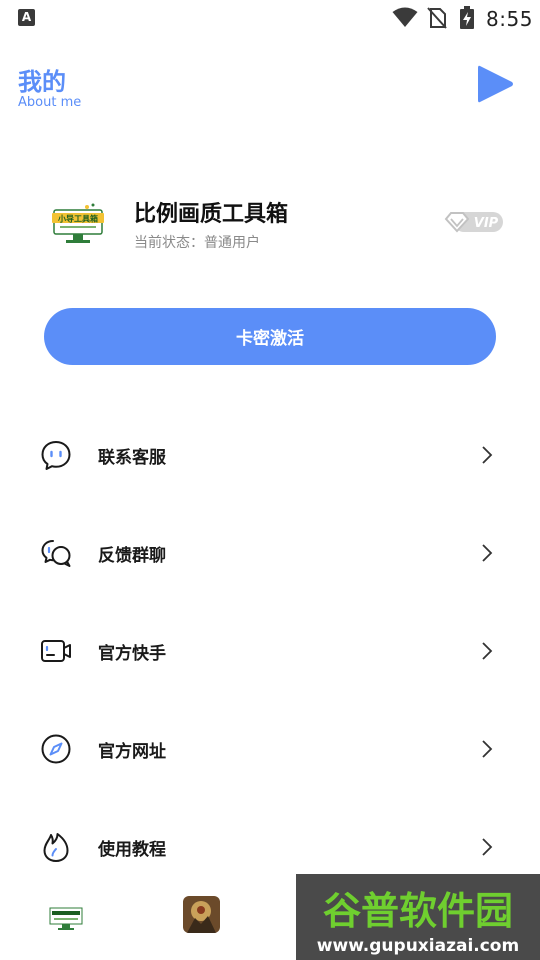 The width and height of the screenshot is (540, 960). What do you see at coordinates (211, 214) in the screenshot?
I see `app-name: 比例画质工具箱` at bounding box center [211, 214].